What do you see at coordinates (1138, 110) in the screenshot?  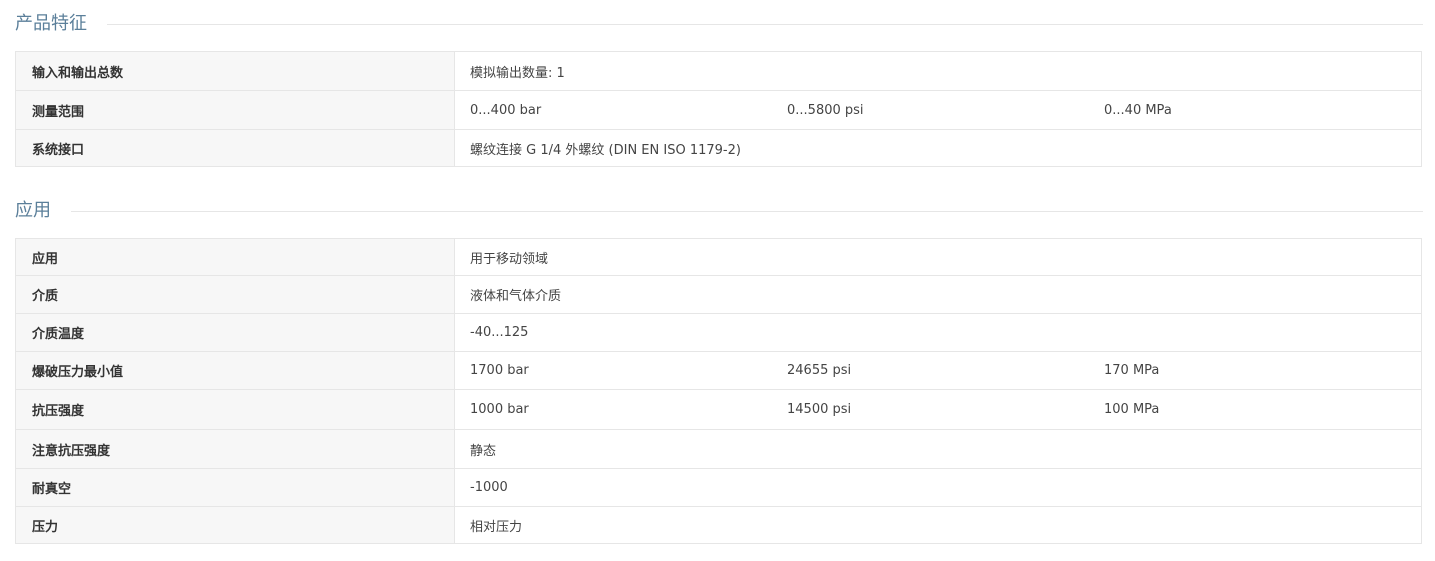 I see `value-mpa: 0...40 MPa` at bounding box center [1138, 110].